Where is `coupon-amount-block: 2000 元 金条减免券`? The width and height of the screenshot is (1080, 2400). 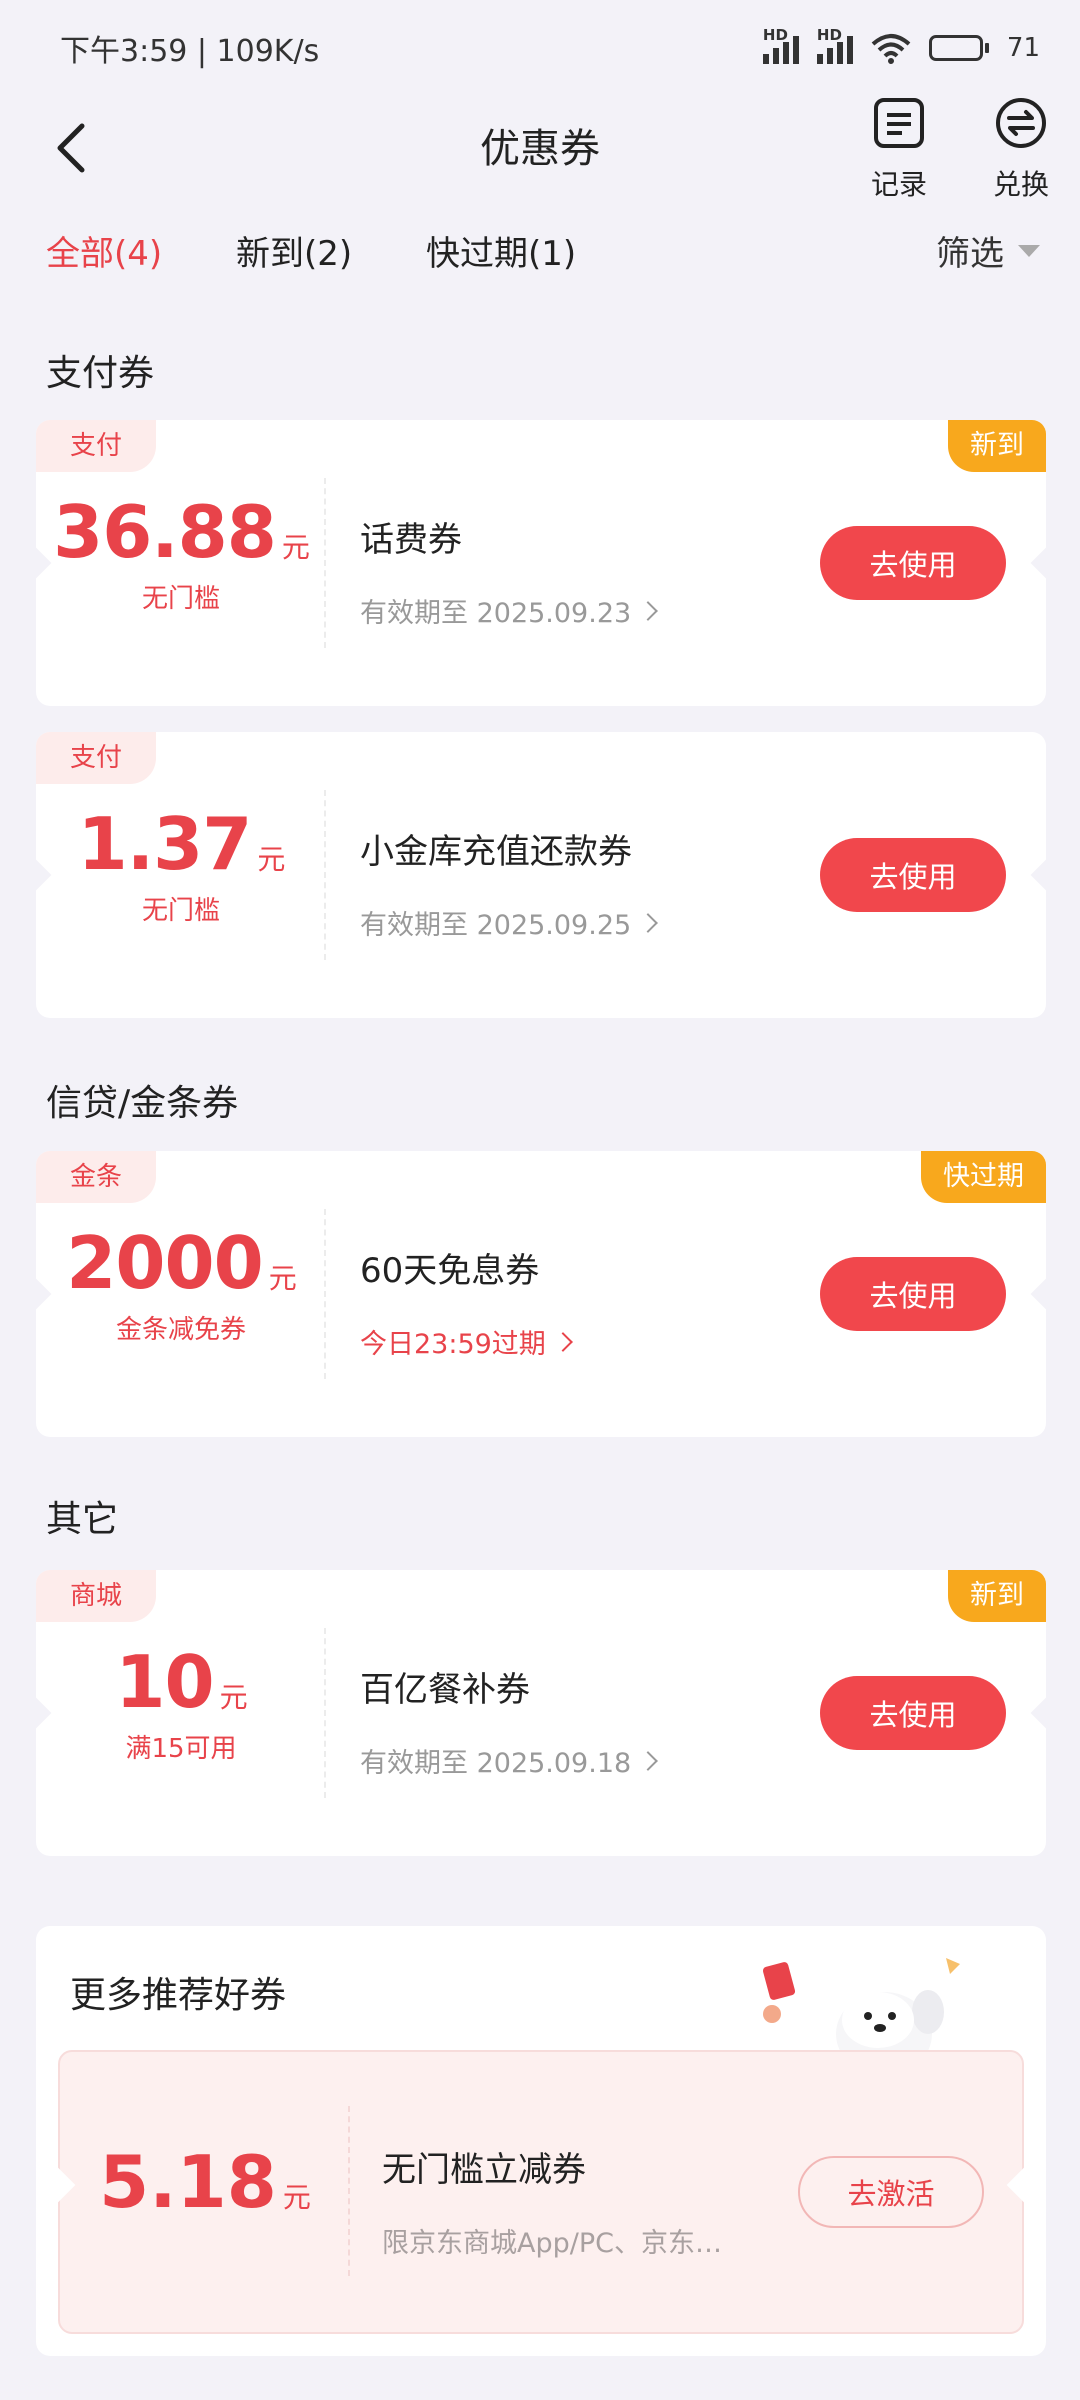 coupon-amount-block: 2000 元 金条减免券 is located at coordinates (181, 1283).